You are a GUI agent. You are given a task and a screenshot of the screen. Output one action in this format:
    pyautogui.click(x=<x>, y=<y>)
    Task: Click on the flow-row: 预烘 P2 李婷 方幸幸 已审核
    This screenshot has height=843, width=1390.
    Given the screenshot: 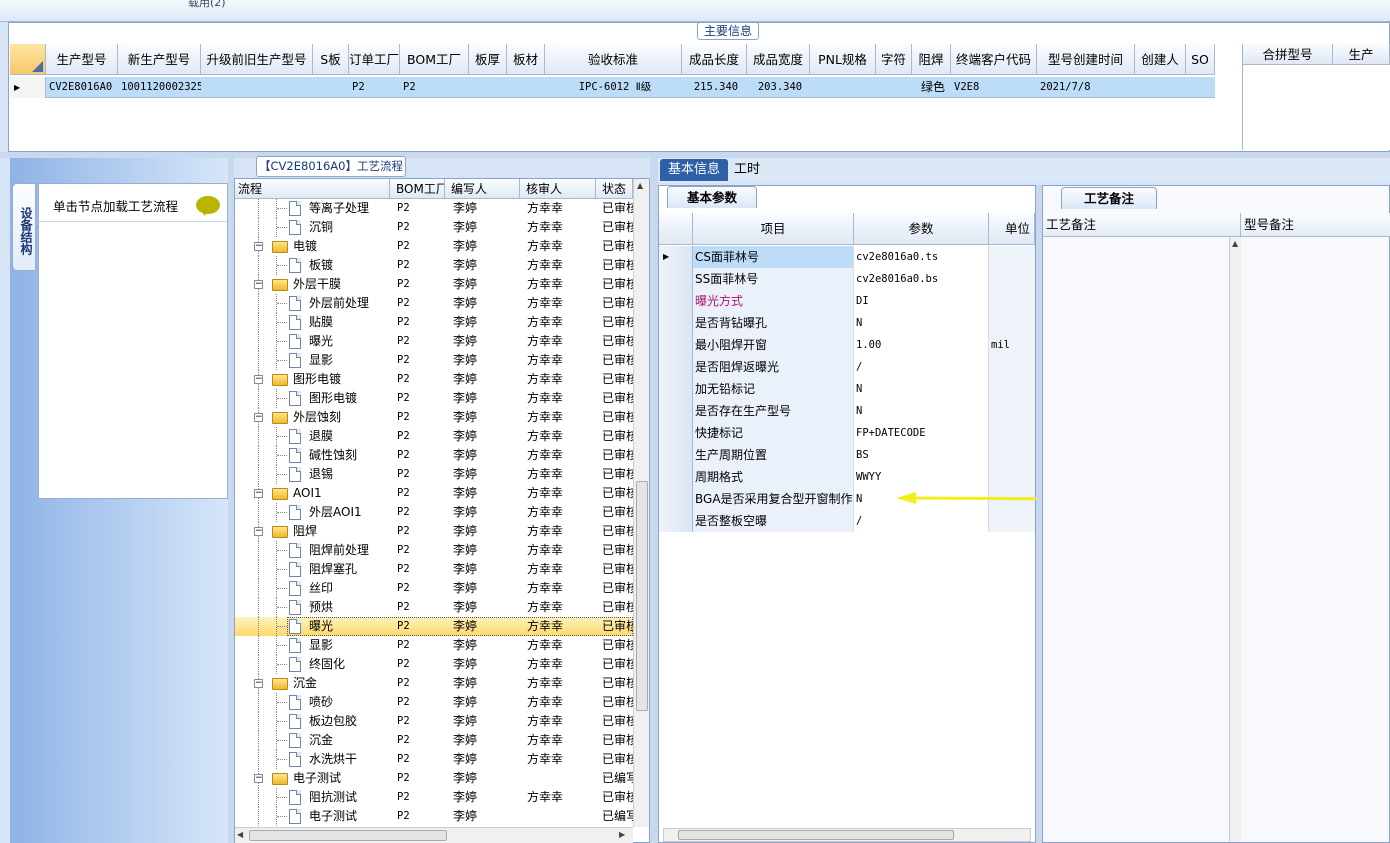 What is the action you would take?
    pyautogui.click(x=434, y=607)
    